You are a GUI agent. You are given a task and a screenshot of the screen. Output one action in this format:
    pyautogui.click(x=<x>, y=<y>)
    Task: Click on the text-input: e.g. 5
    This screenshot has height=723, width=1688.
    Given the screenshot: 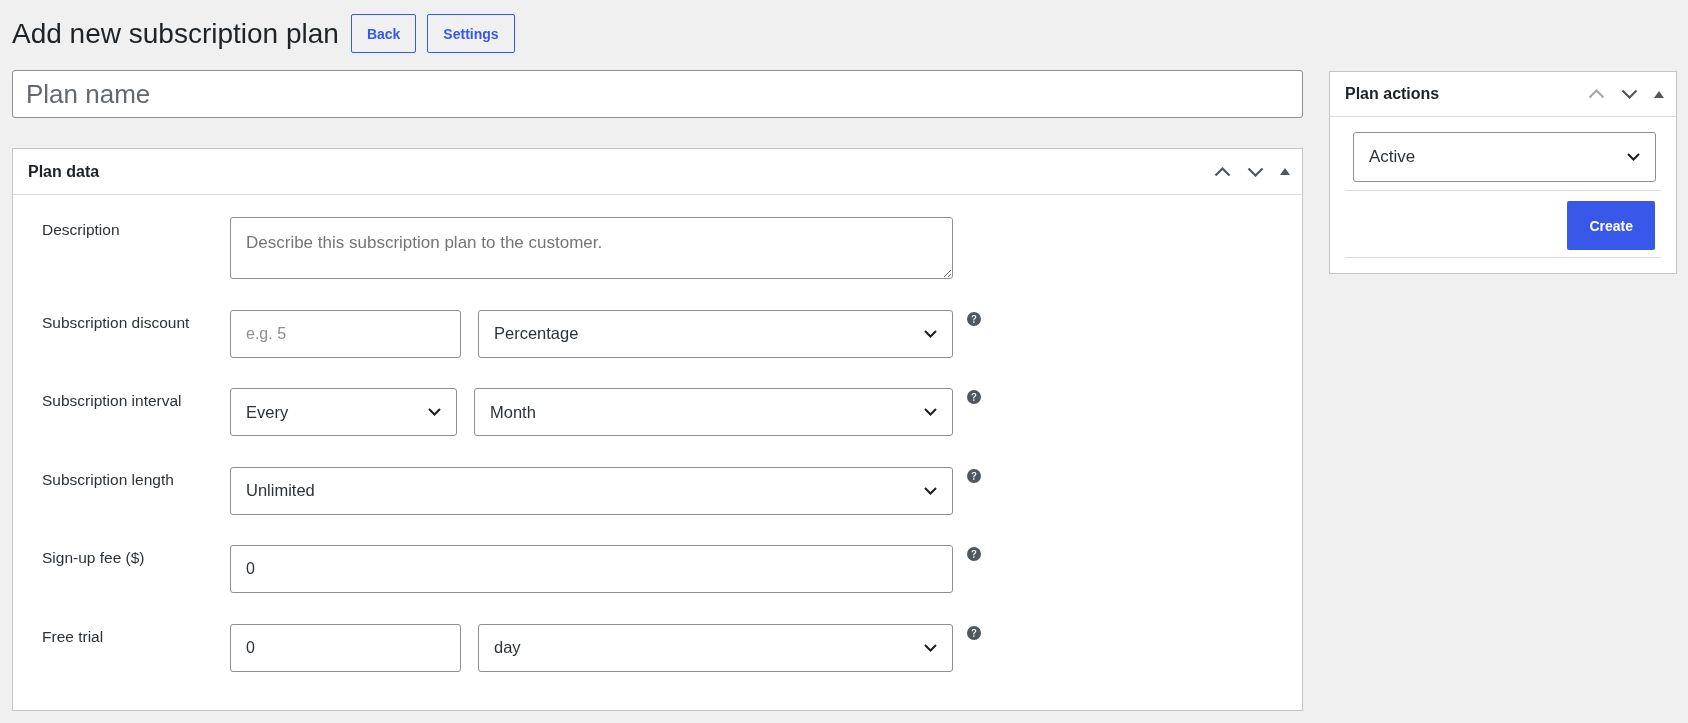 What is the action you would take?
    pyautogui.click(x=345, y=333)
    